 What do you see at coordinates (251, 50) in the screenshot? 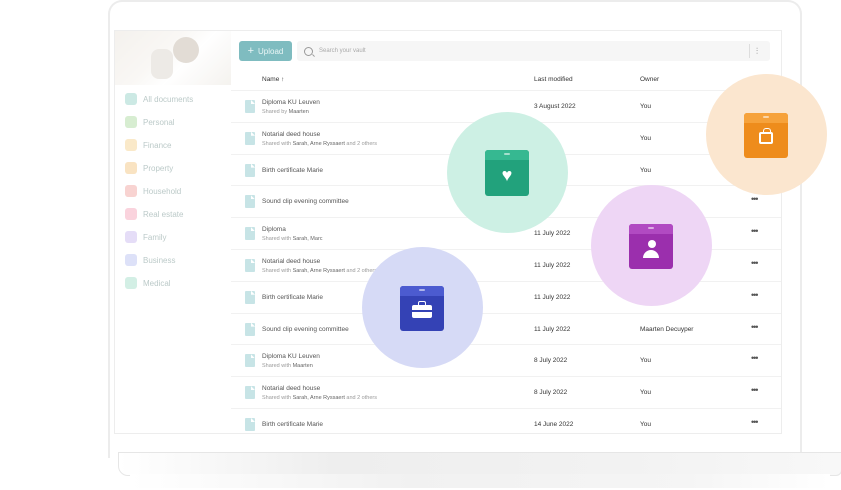
I see `plus-icon: +` at bounding box center [251, 50].